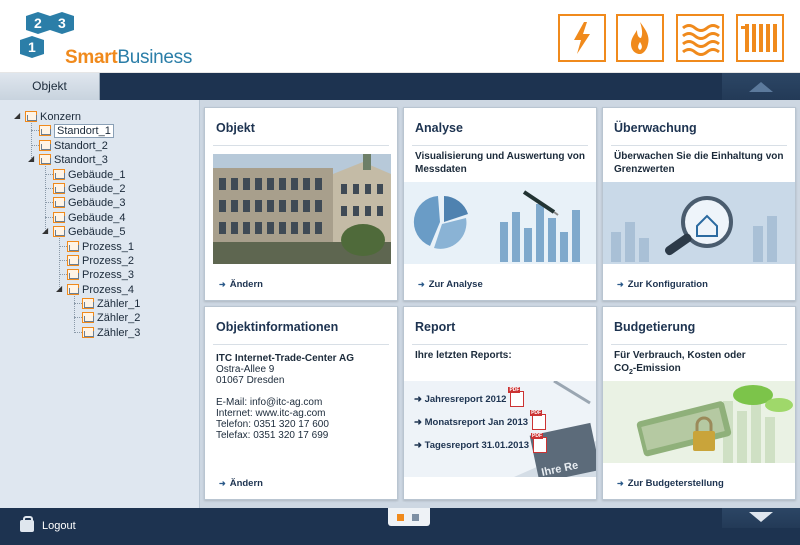 The height and width of the screenshot is (545, 800). I want to click on tree-node-standort-2: Standort_2, so click(73, 145).